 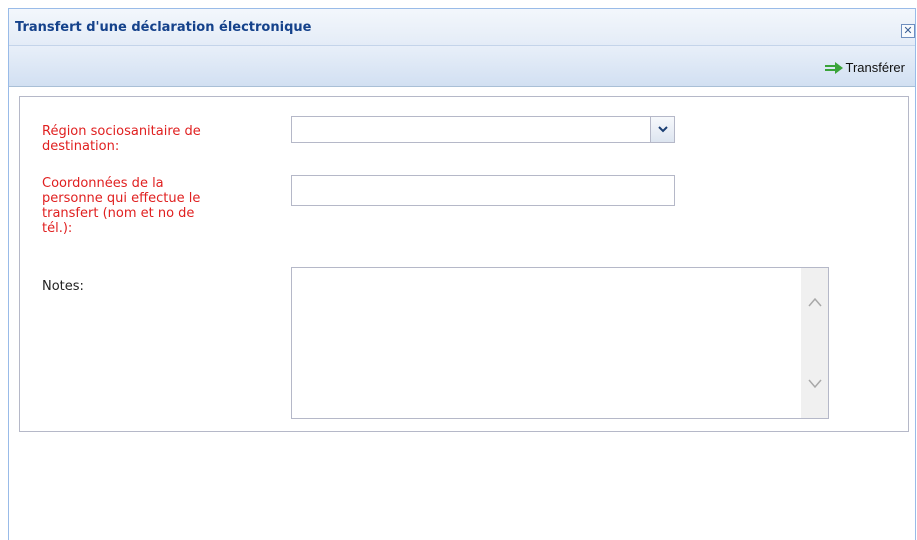 I want to click on dialog-title: Transfert d'une déclaration électronique, so click(x=163, y=27).